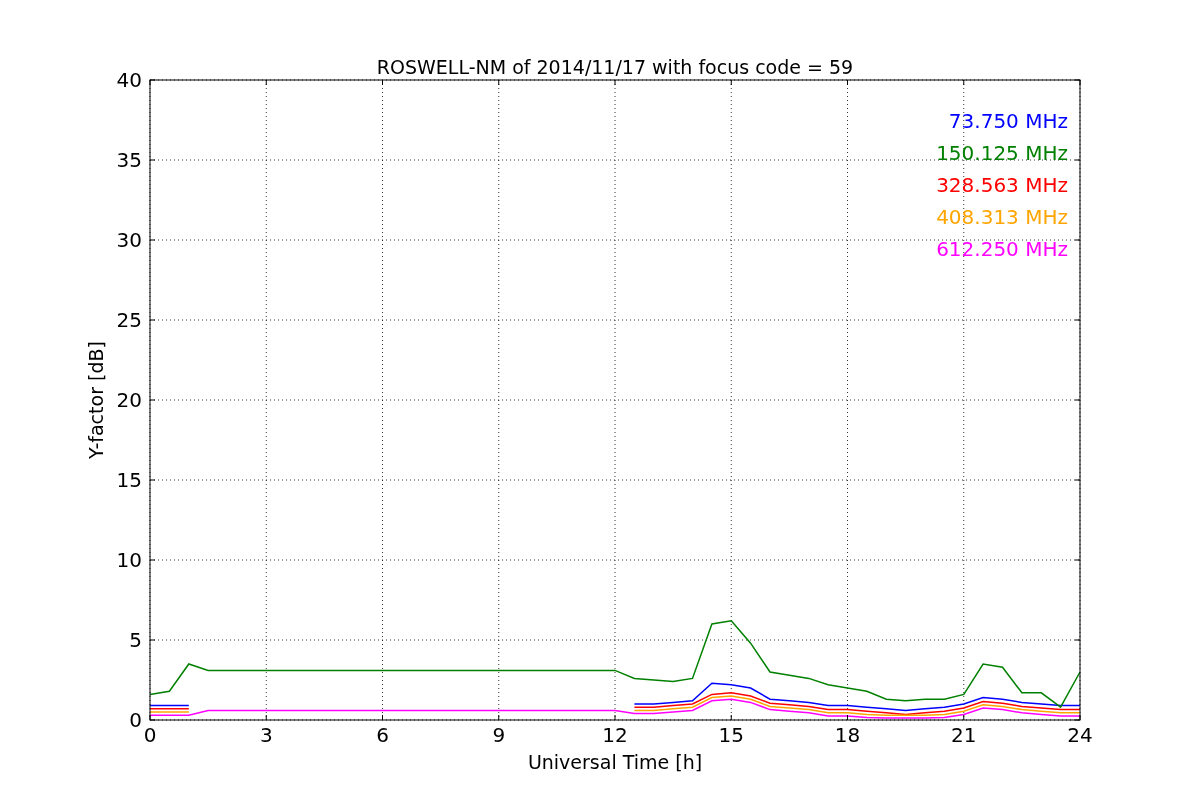 The width and height of the screenshot is (1200, 800). I want to click on x-tick-label: 3, so click(266, 735).